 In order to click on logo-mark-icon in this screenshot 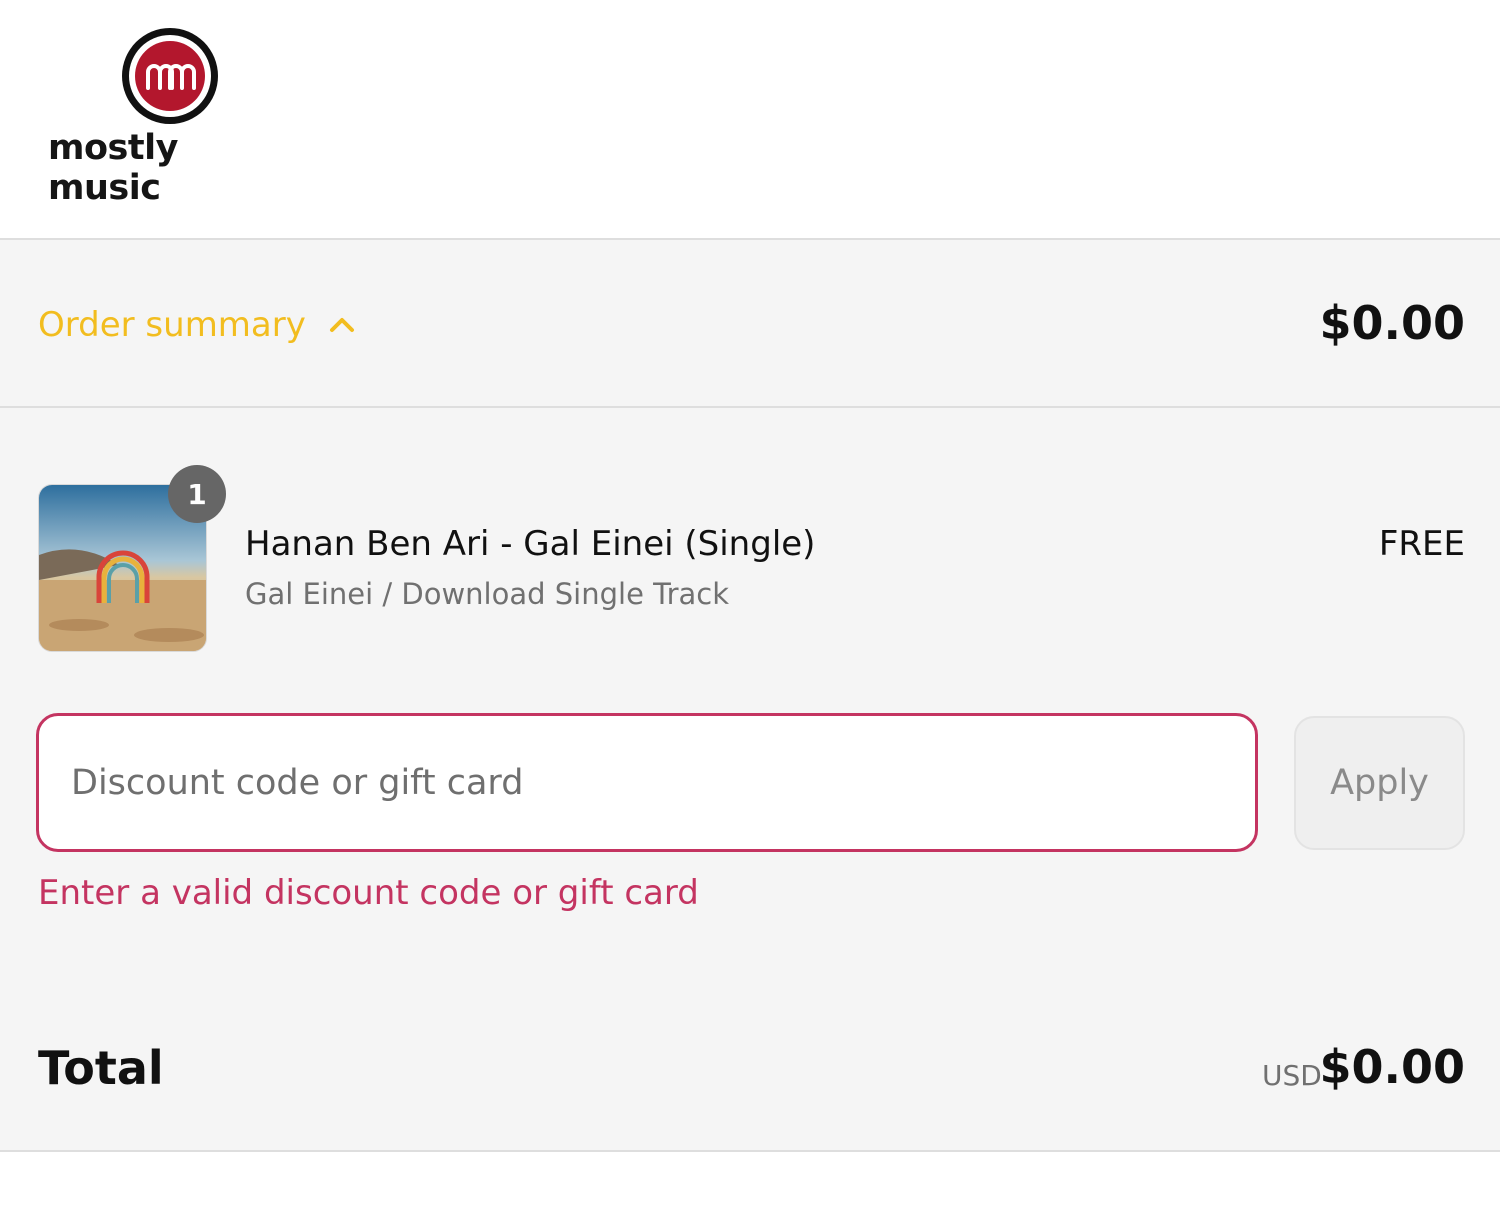, I will do `click(170, 76)`.